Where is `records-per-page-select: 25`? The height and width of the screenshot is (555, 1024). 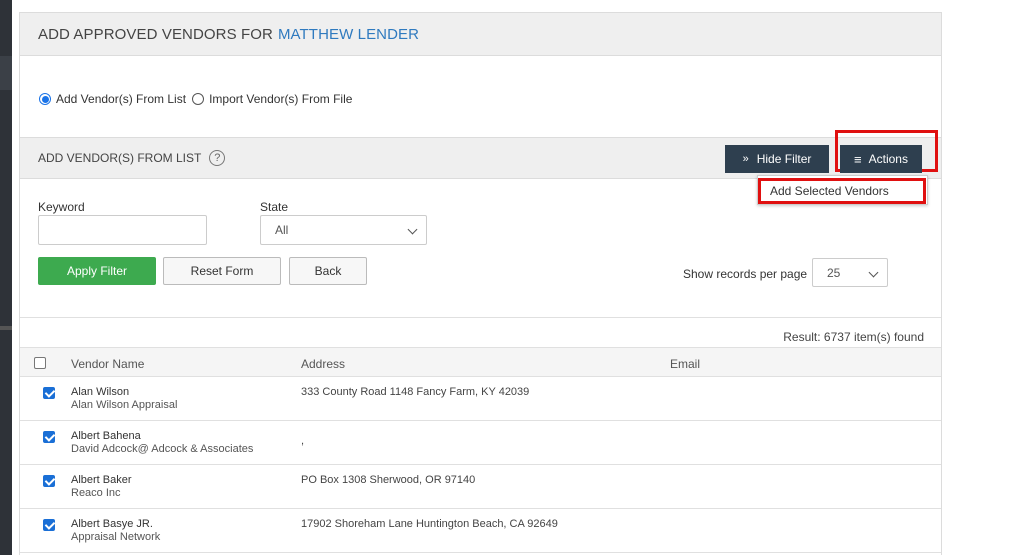 records-per-page-select: 25 is located at coordinates (850, 272).